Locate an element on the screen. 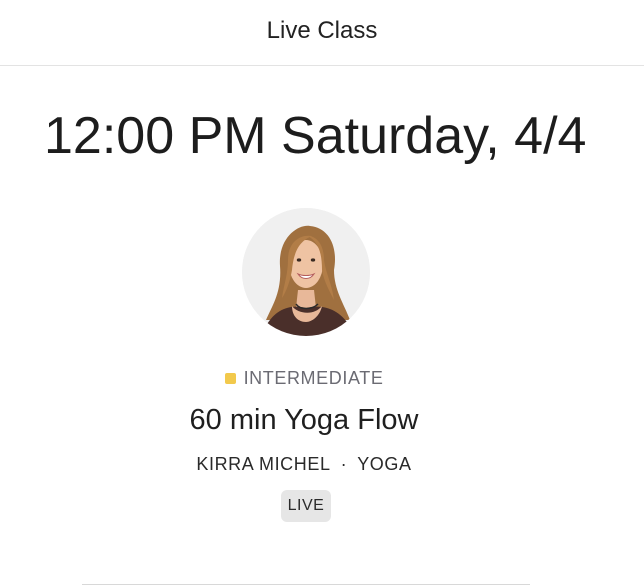 This screenshot has height=586, width=644. class-meta: KIRRA MICHEL · YOGA is located at coordinates (313, 464).